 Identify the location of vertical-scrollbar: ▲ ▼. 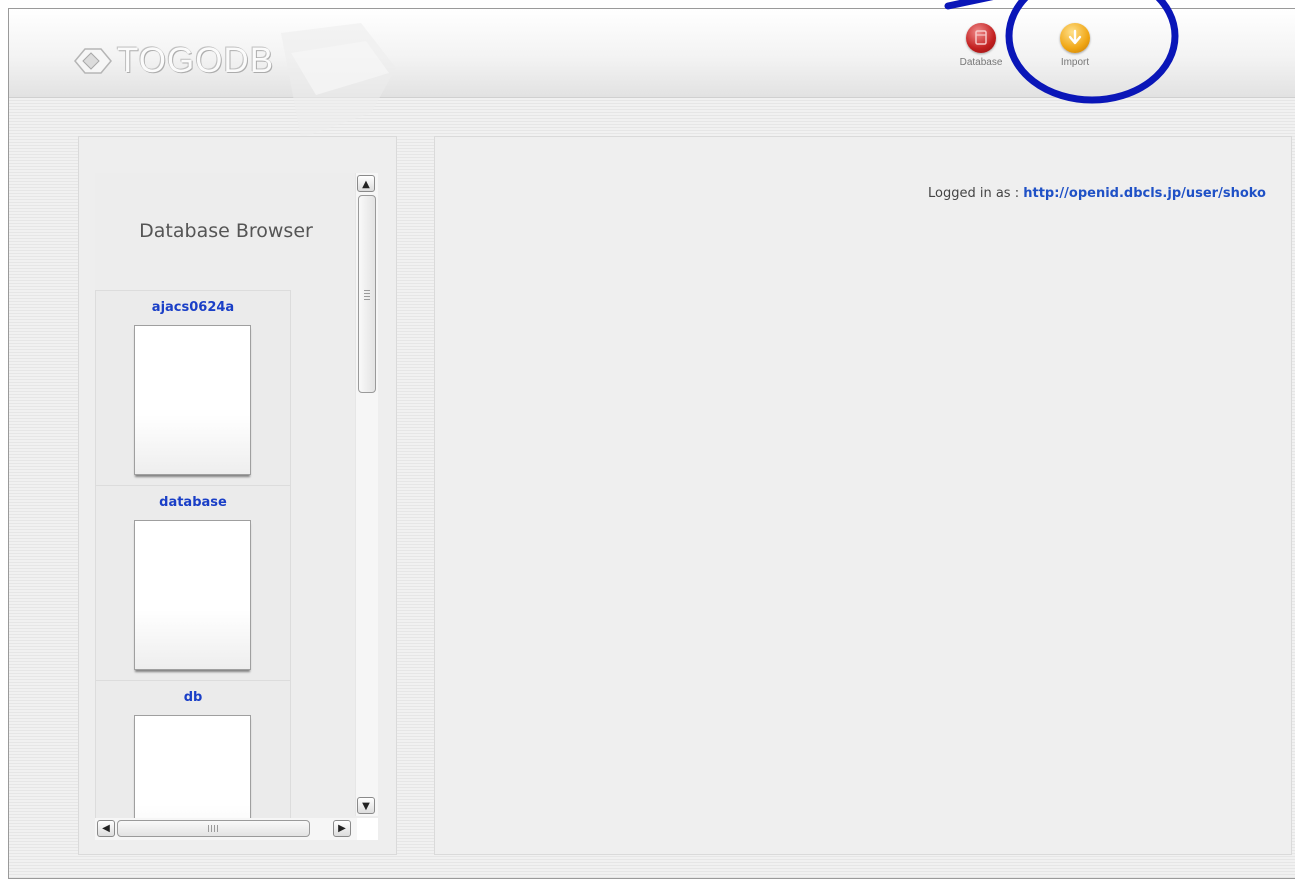
(366, 494).